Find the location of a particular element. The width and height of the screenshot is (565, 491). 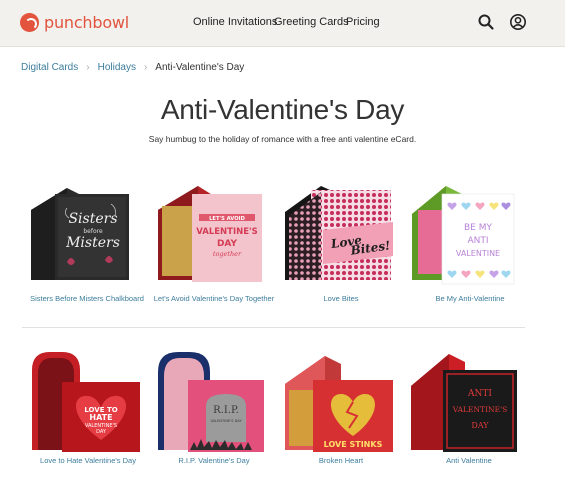

brand-name: punchbowl is located at coordinates (87, 22).